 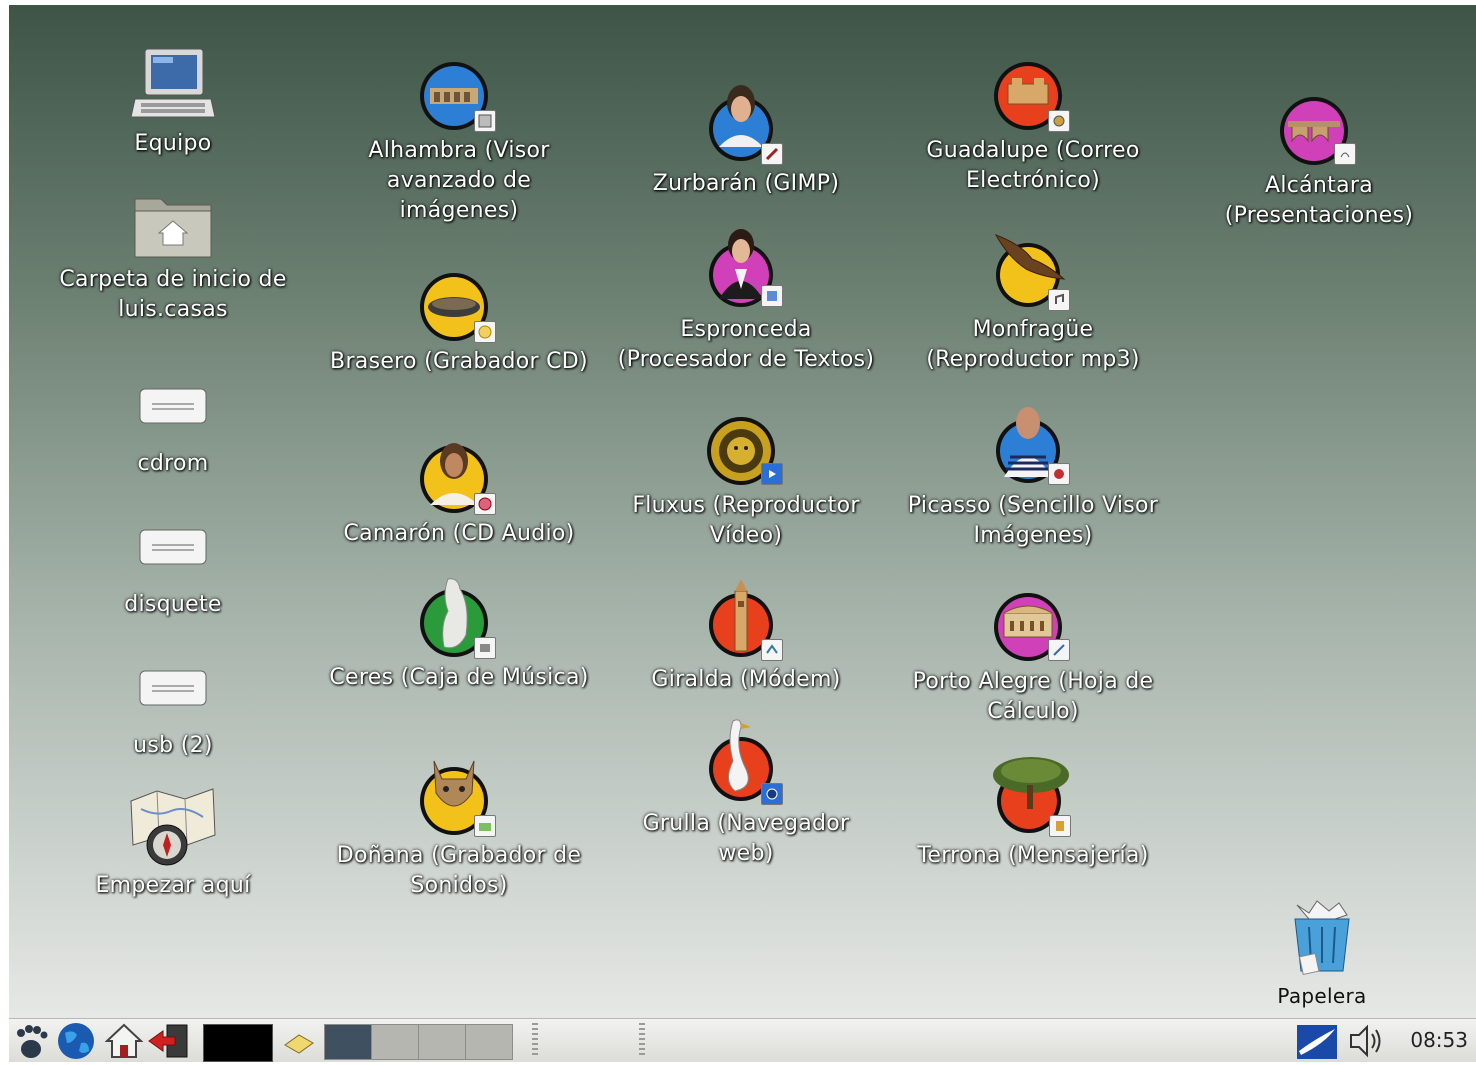 I want to click on messaging-emblem-icon, so click(x=1060, y=826).